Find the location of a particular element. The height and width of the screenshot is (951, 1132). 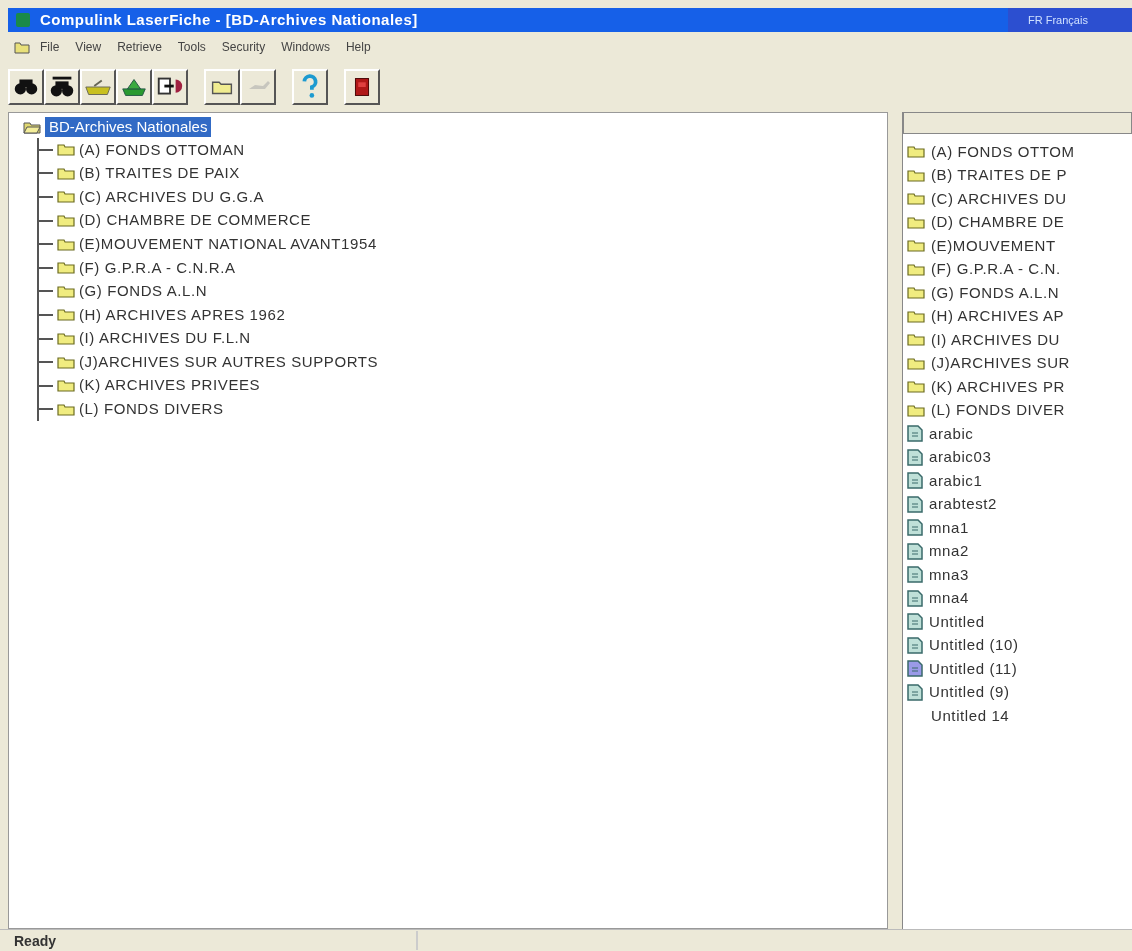

list-item: mna2 is located at coordinates (949, 551).